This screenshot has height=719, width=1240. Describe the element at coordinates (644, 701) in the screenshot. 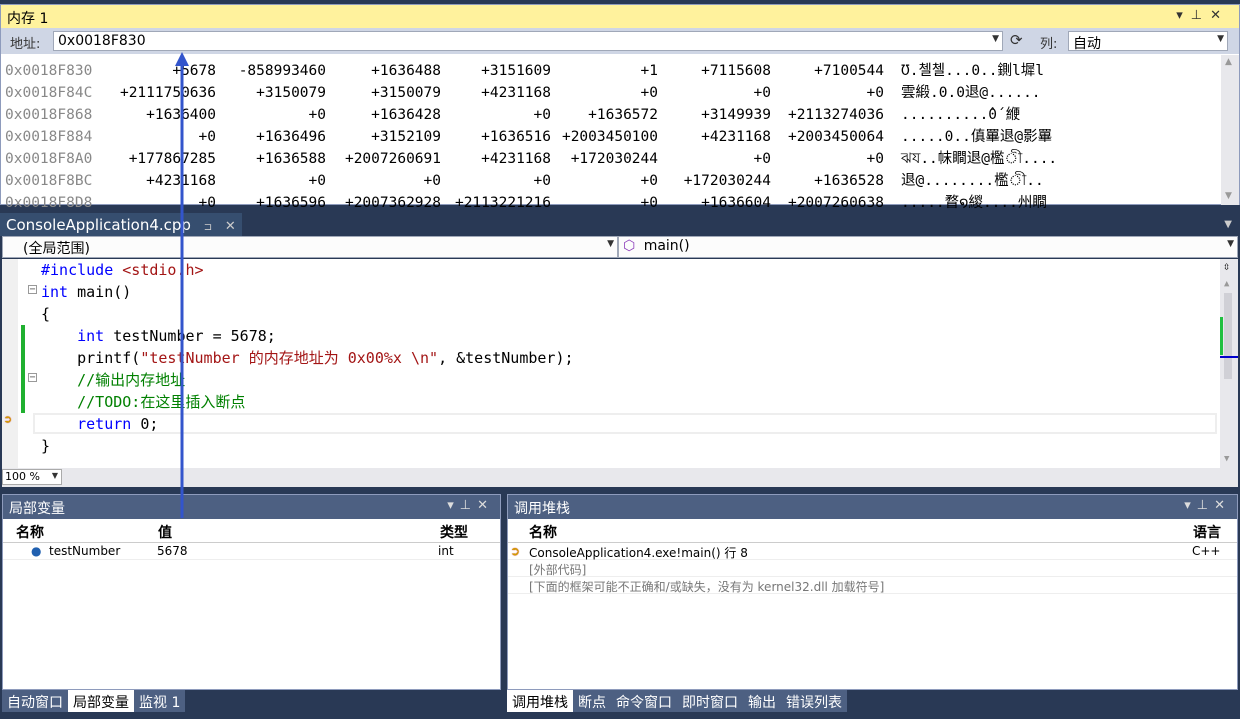

I see `tab-command-window: 命令窗口` at that location.